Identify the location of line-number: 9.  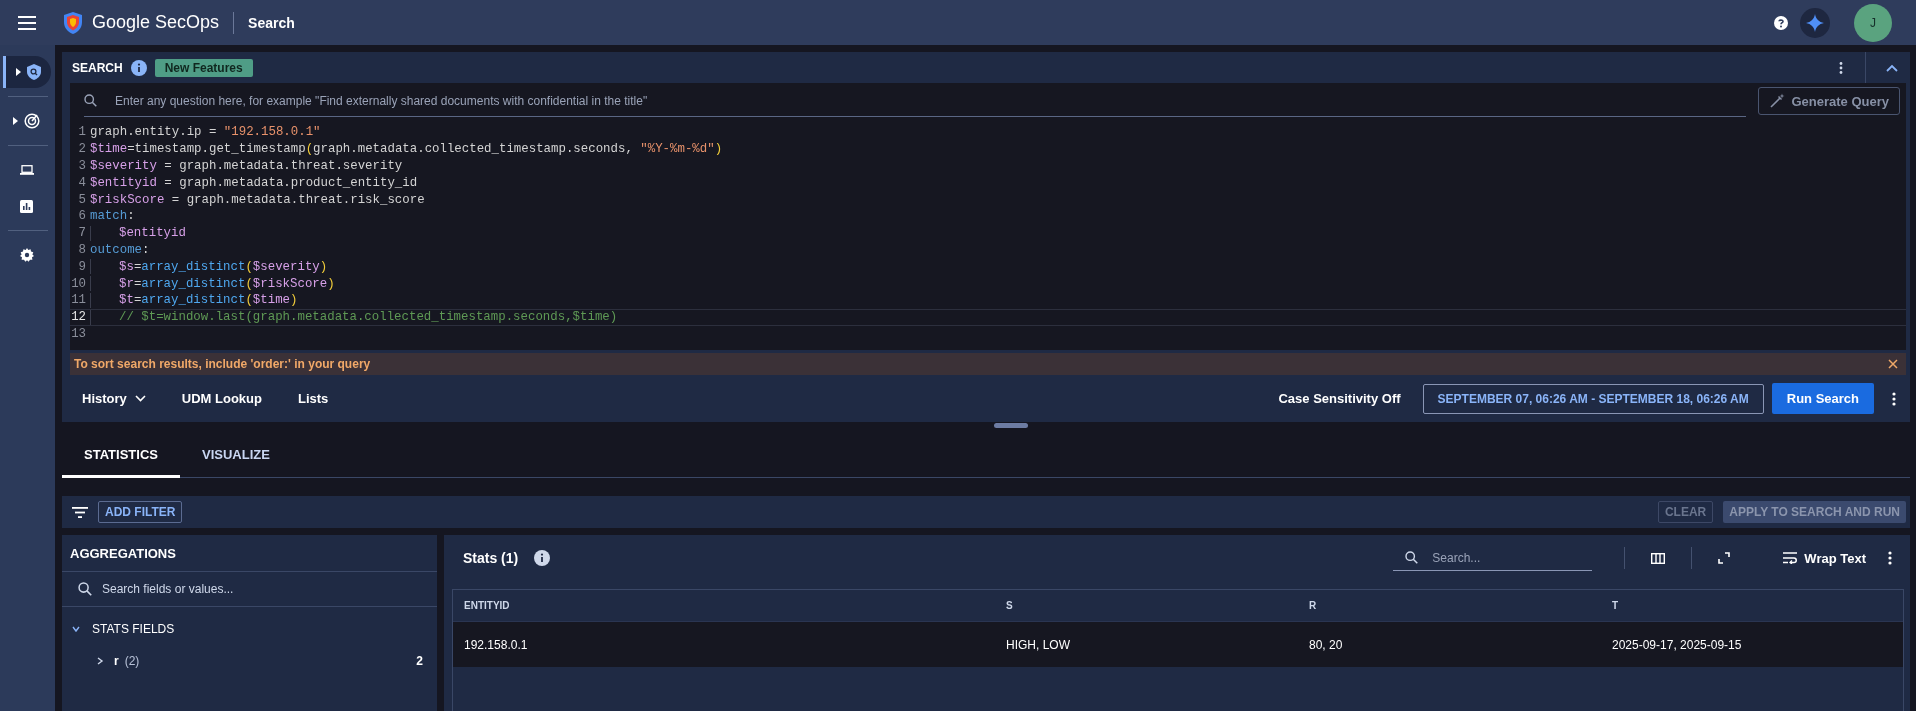
(81, 266).